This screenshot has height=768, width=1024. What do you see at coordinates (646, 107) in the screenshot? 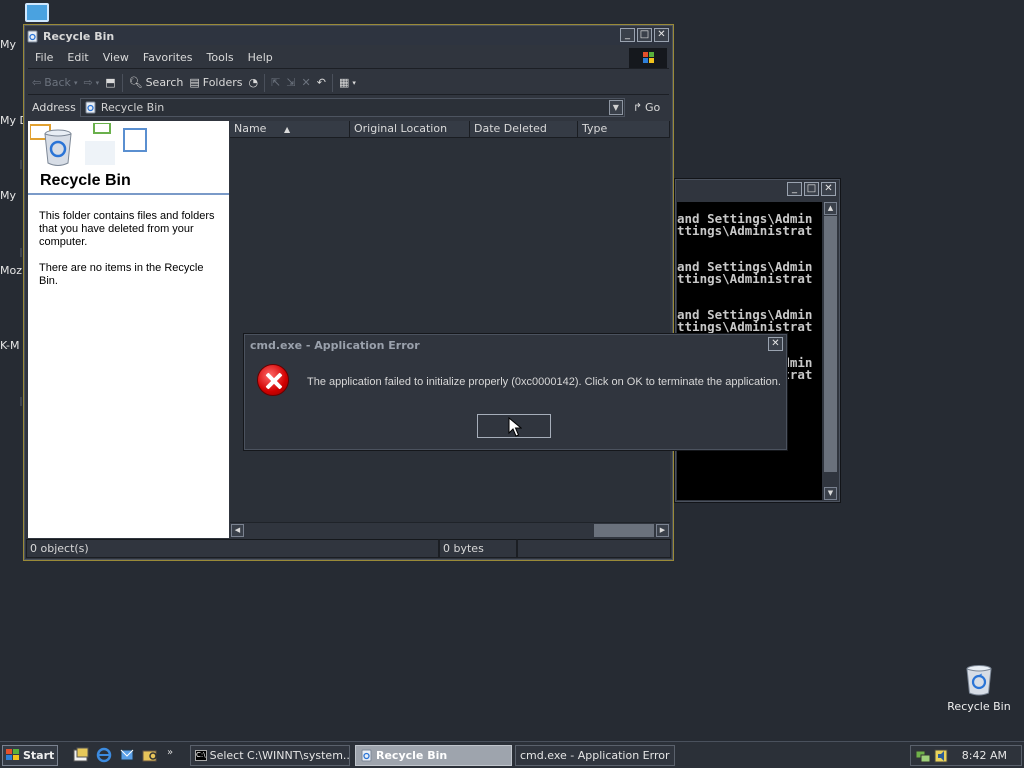
I see `go-button: ↱ Go` at bounding box center [646, 107].